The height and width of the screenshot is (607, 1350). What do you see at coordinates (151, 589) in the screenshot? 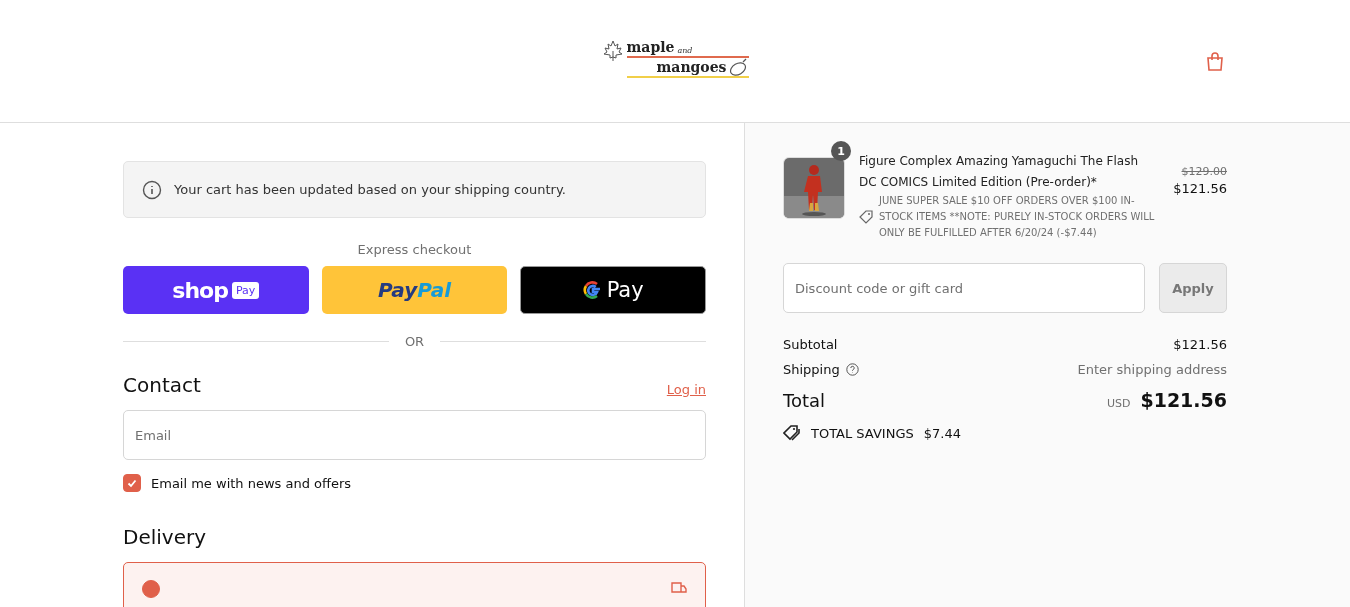
I see `radio-button` at bounding box center [151, 589].